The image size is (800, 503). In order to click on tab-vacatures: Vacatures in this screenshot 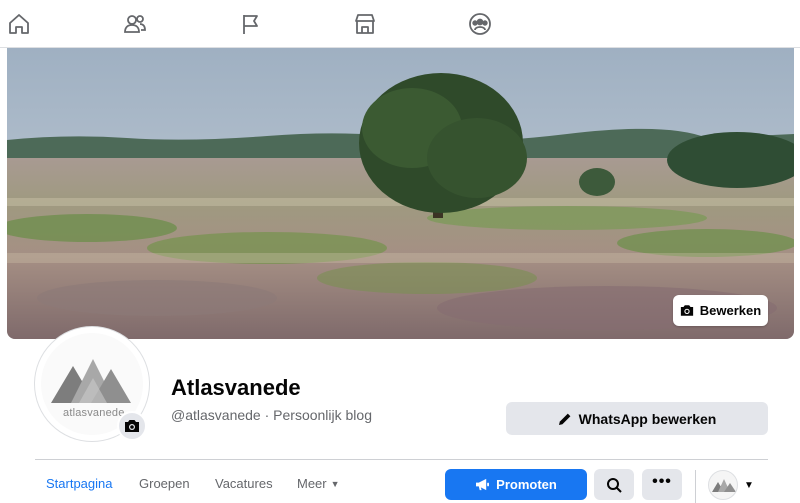, I will do `click(244, 483)`.